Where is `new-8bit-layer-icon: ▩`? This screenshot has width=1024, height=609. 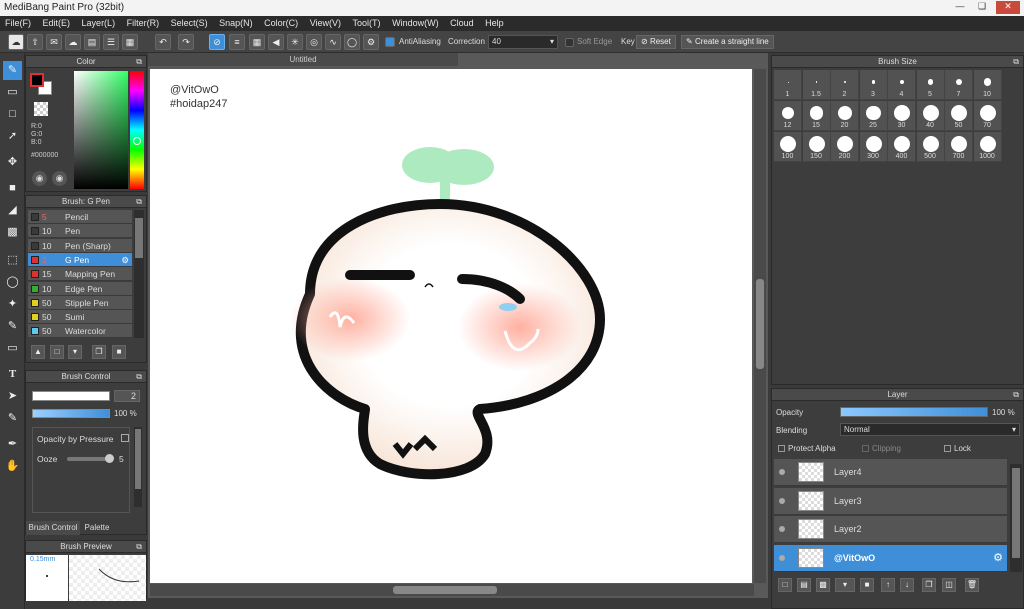
new-8bit-layer-icon: ▩ is located at coordinates (823, 585).